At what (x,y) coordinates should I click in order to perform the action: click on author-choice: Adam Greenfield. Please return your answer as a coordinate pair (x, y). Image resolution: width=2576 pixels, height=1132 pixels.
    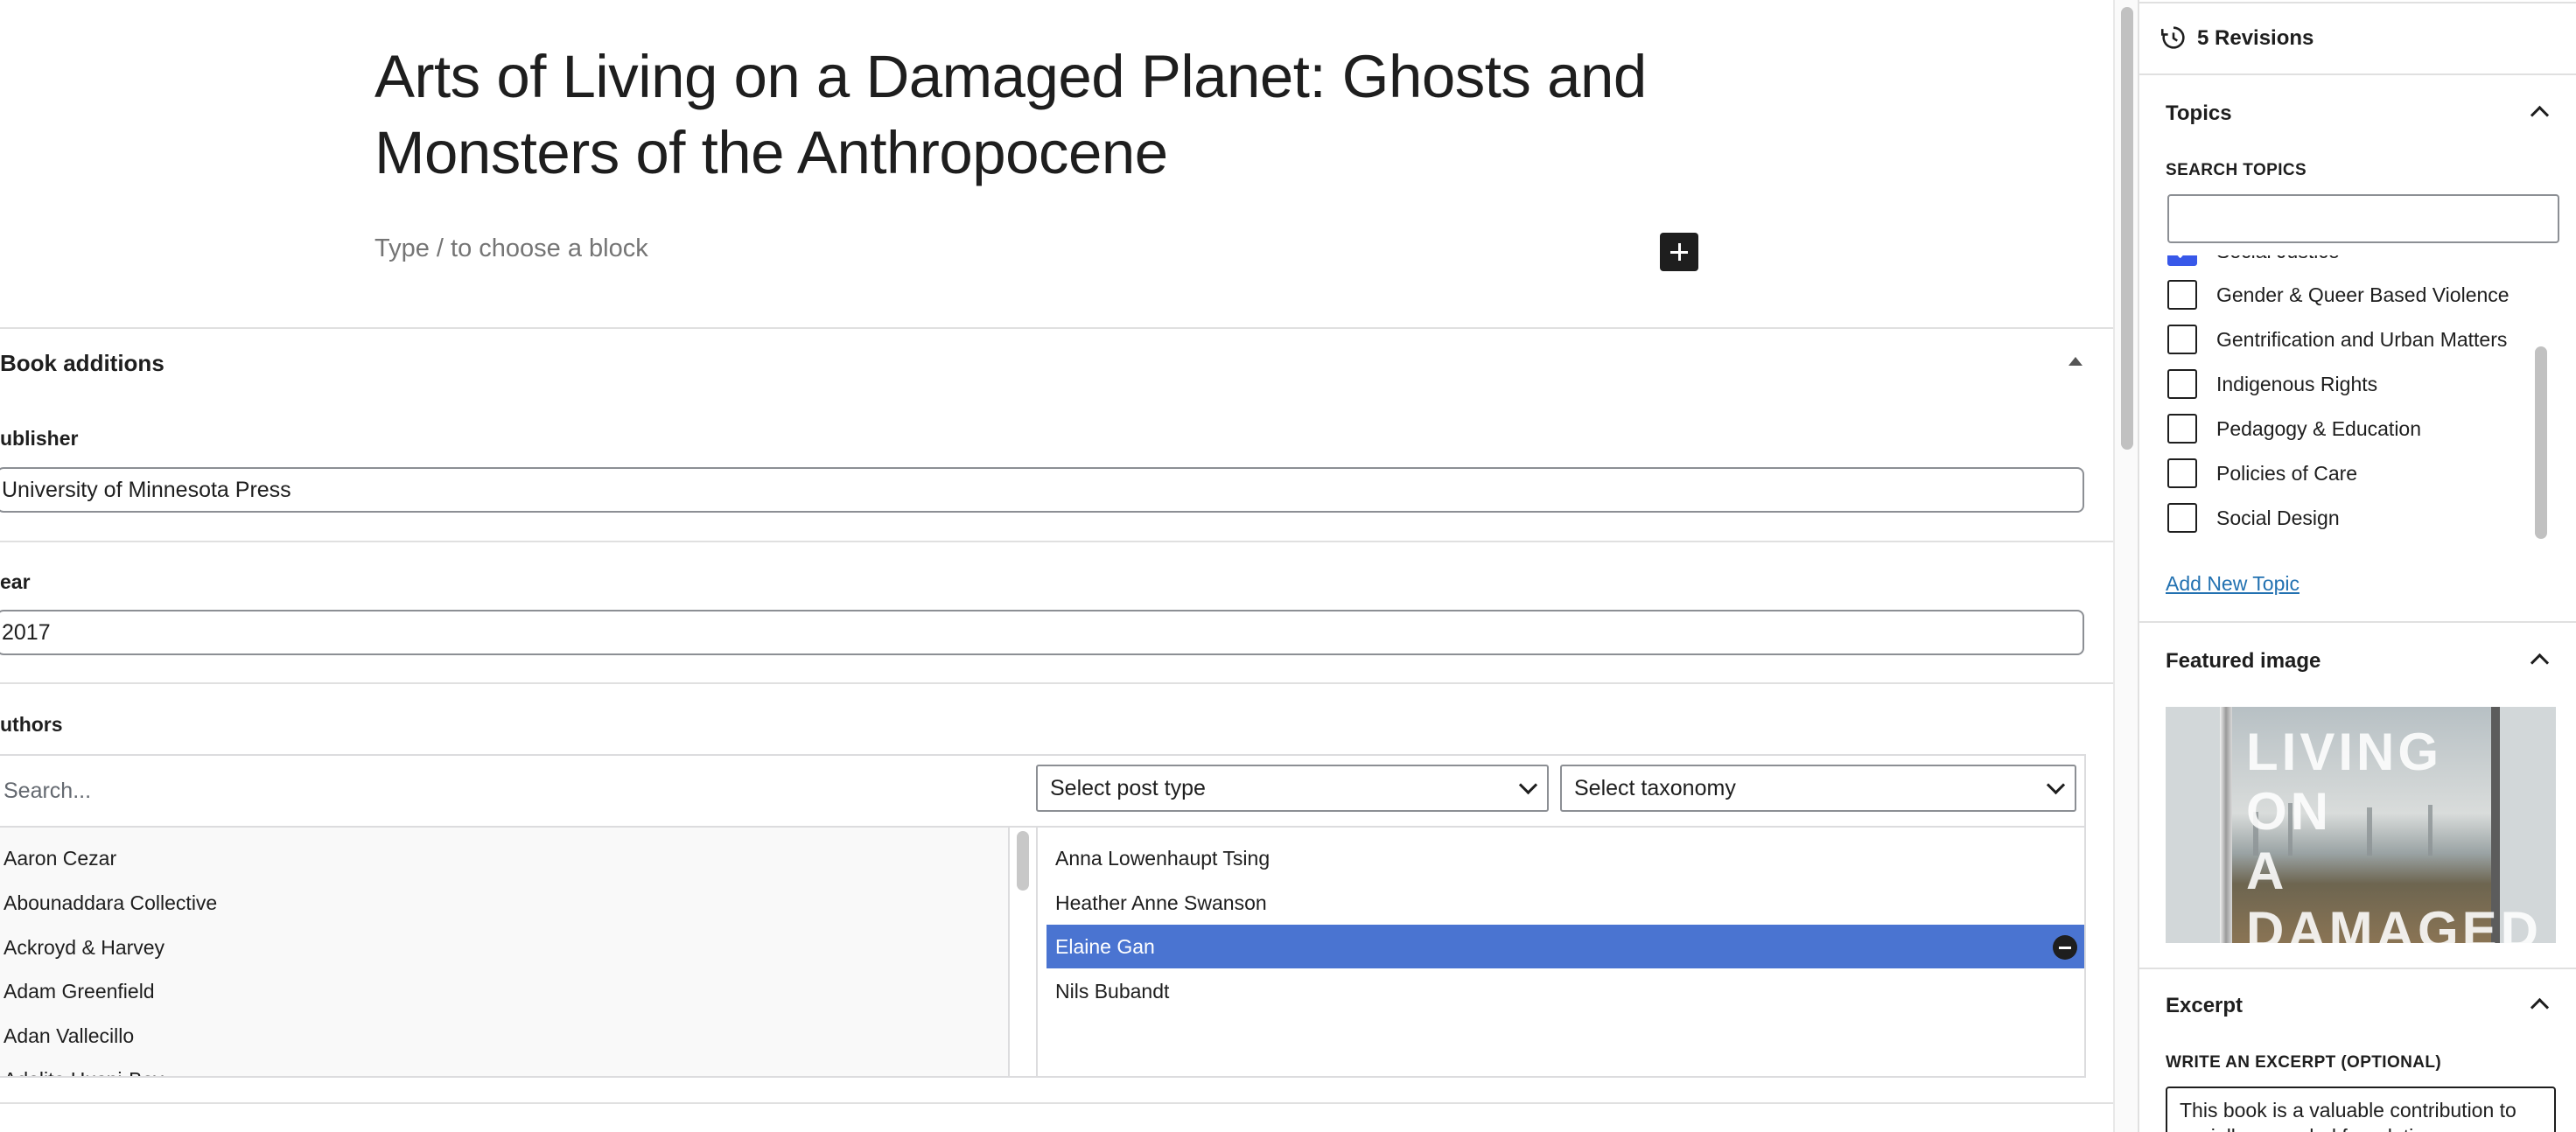
    Looking at the image, I should click on (79, 991).